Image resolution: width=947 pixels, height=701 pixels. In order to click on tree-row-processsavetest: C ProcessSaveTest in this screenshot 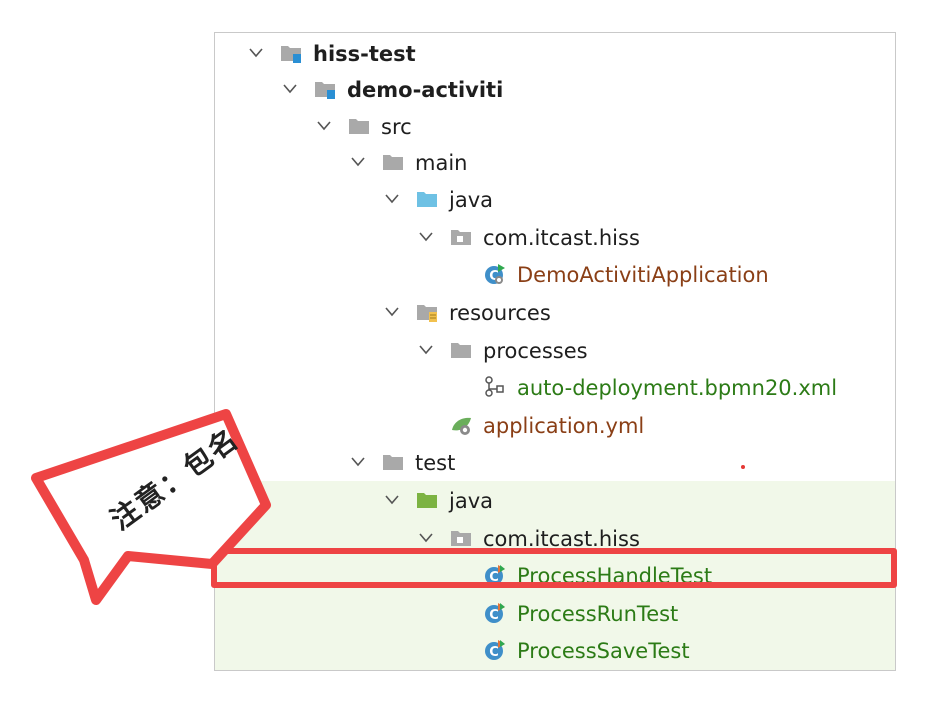, I will do `click(555, 651)`.